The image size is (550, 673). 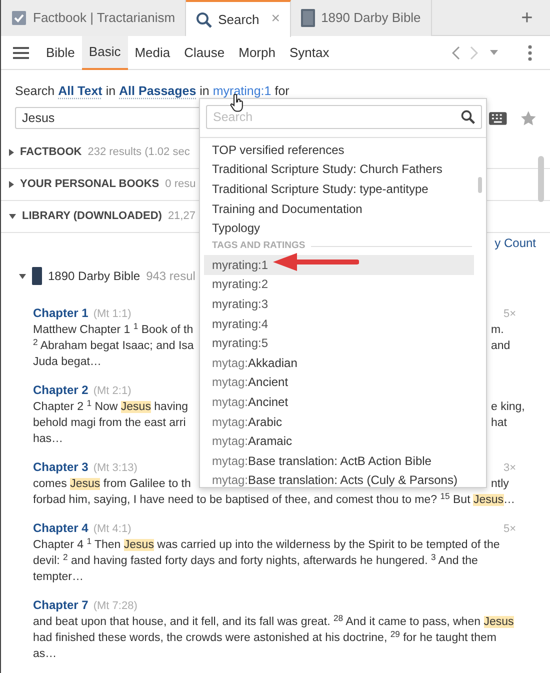 I want to click on reference: (Mt 4:1), so click(x=112, y=529).